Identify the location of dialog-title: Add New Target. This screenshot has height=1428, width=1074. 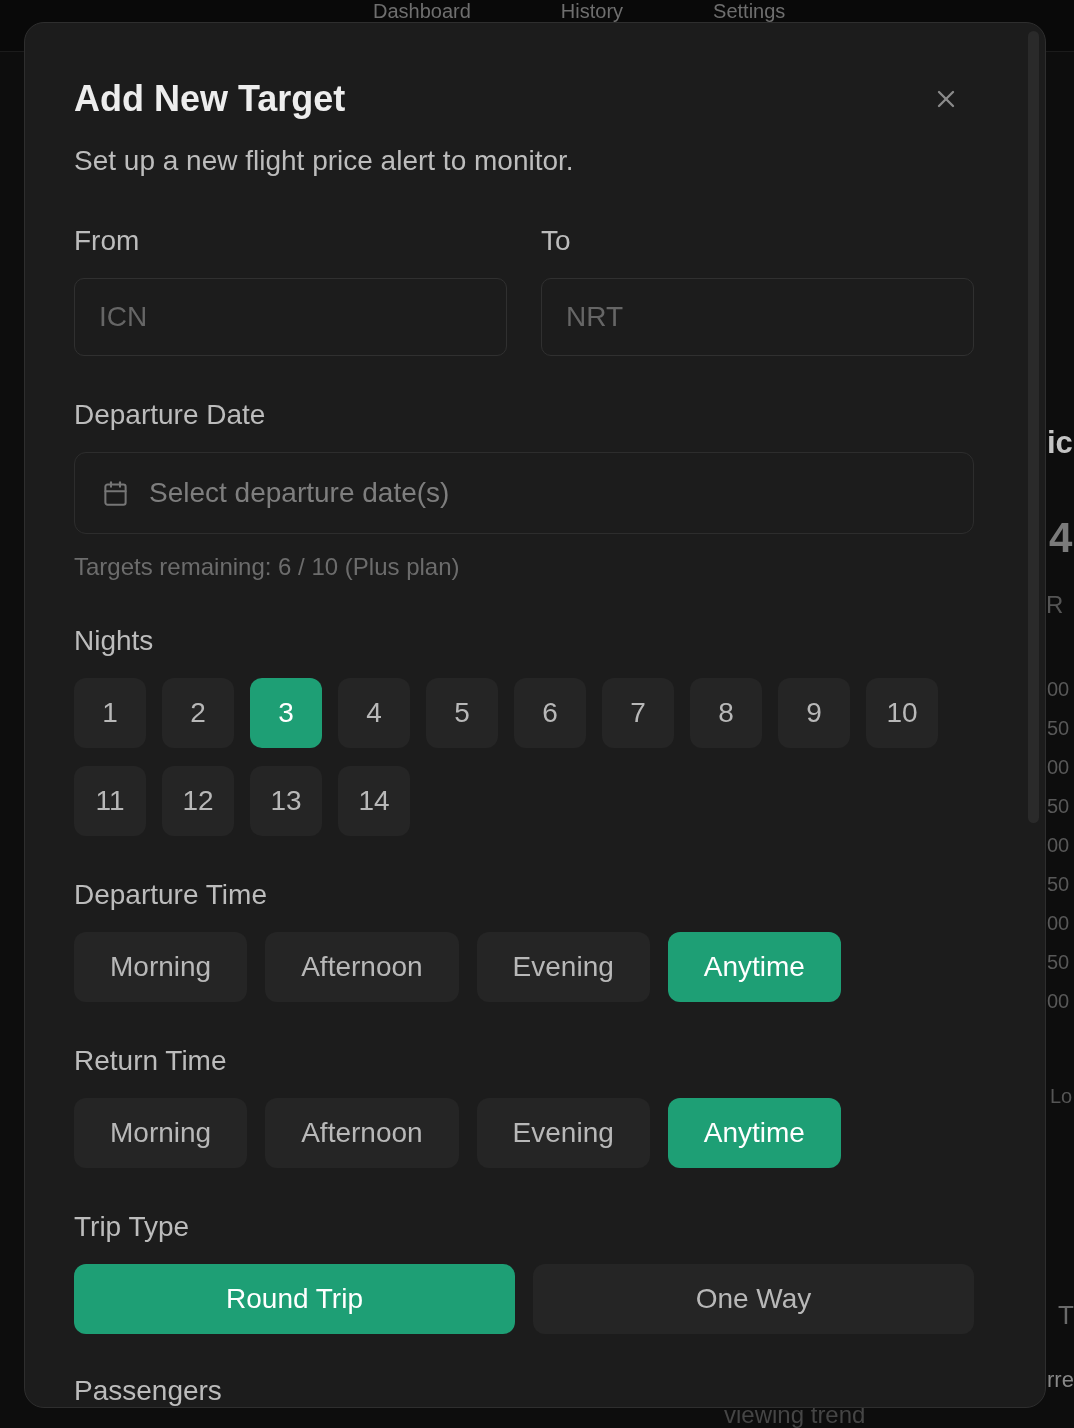
(210, 99).